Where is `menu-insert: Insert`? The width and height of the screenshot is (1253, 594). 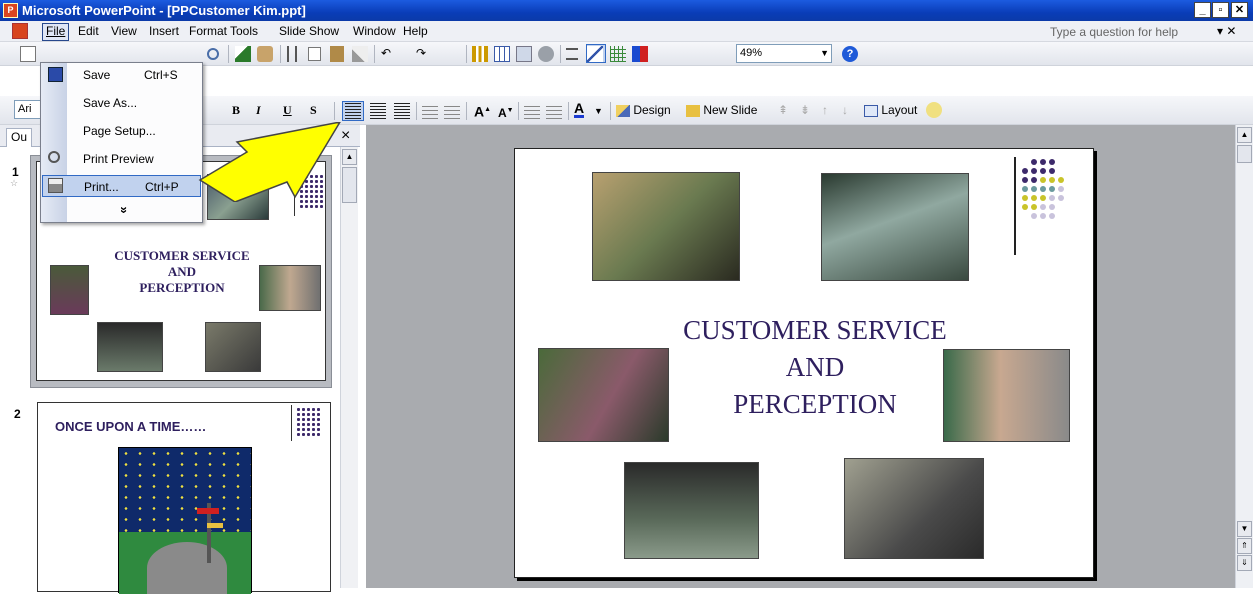 menu-insert: Insert is located at coordinates (164, 32).